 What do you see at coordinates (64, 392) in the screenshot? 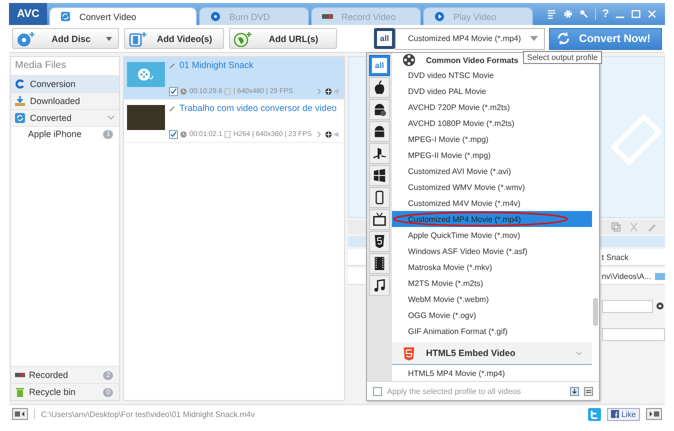
I see `sidebar-item: Recycle bin` at bounding box center [64, 392].